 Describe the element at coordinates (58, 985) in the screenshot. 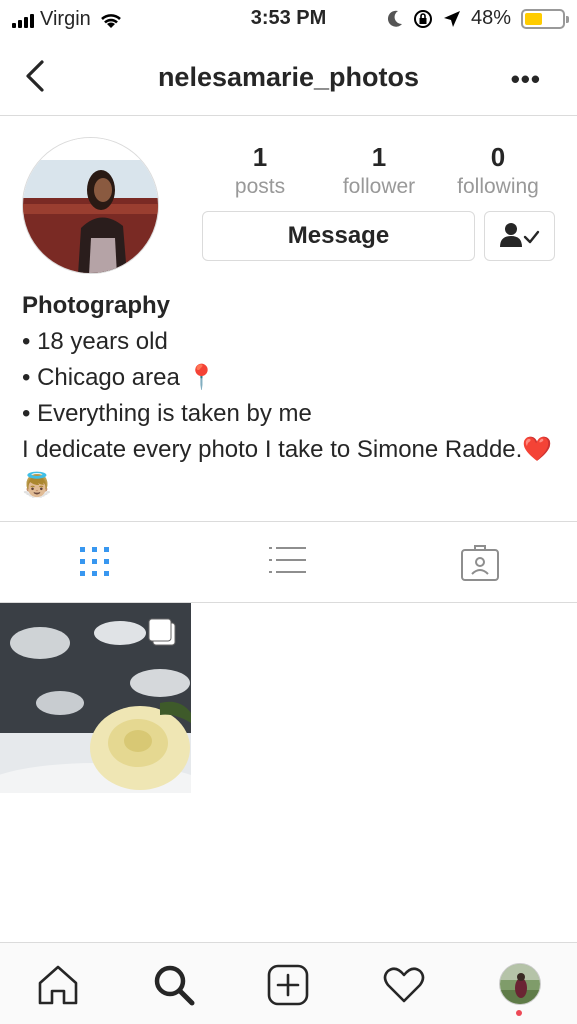

I see `home-icon` at that location.